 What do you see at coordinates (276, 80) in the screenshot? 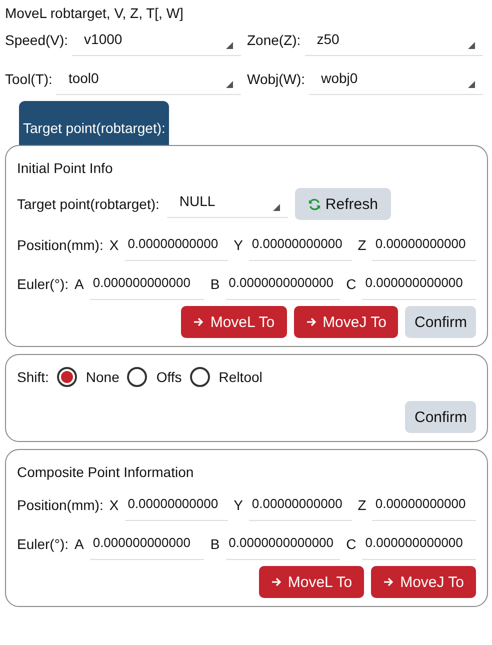
I see `field-label: Wobj(W):` at bounding box center [276, 80].